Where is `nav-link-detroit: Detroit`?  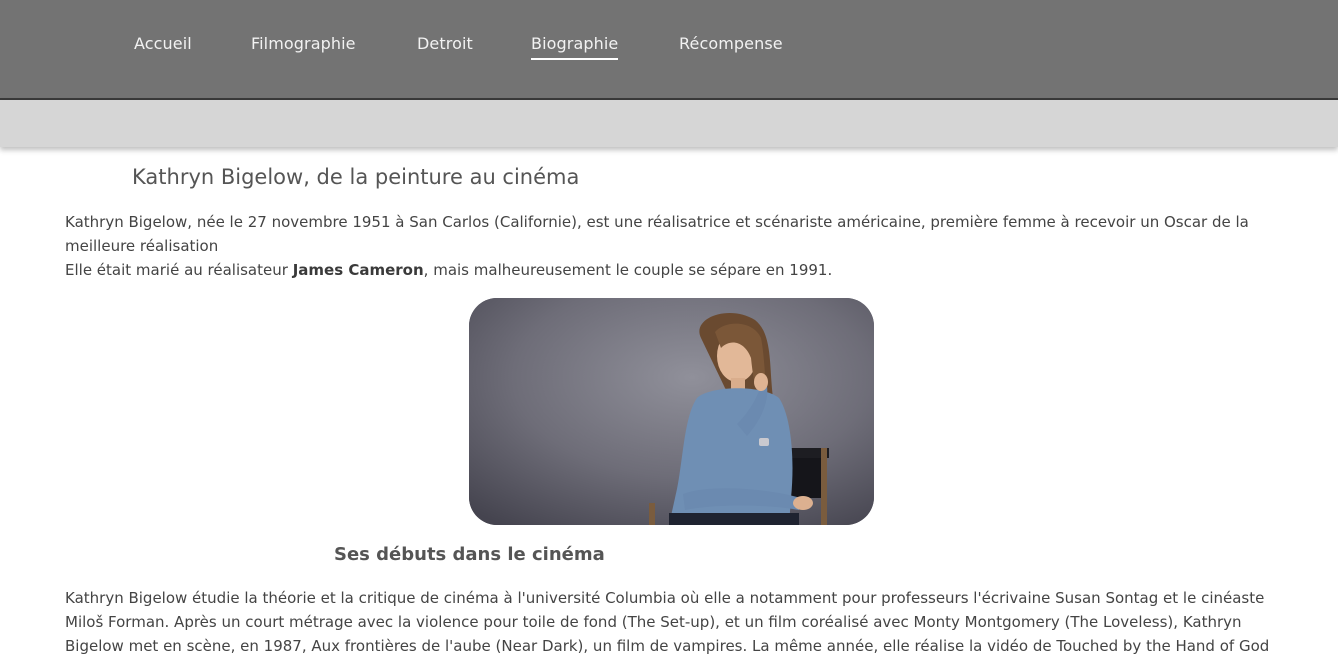 nav-link-detroit: Detroit is located at coordinates (445, 43).